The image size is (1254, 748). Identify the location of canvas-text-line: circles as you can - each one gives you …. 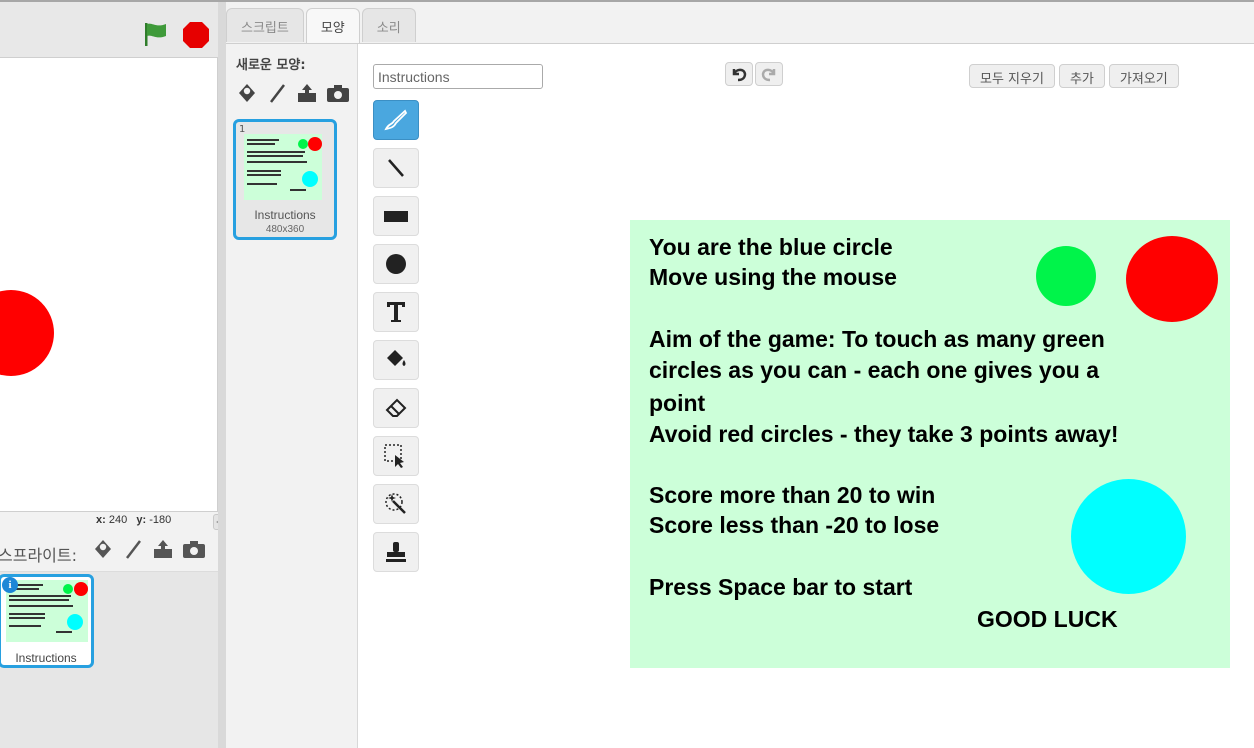
(874, 370).